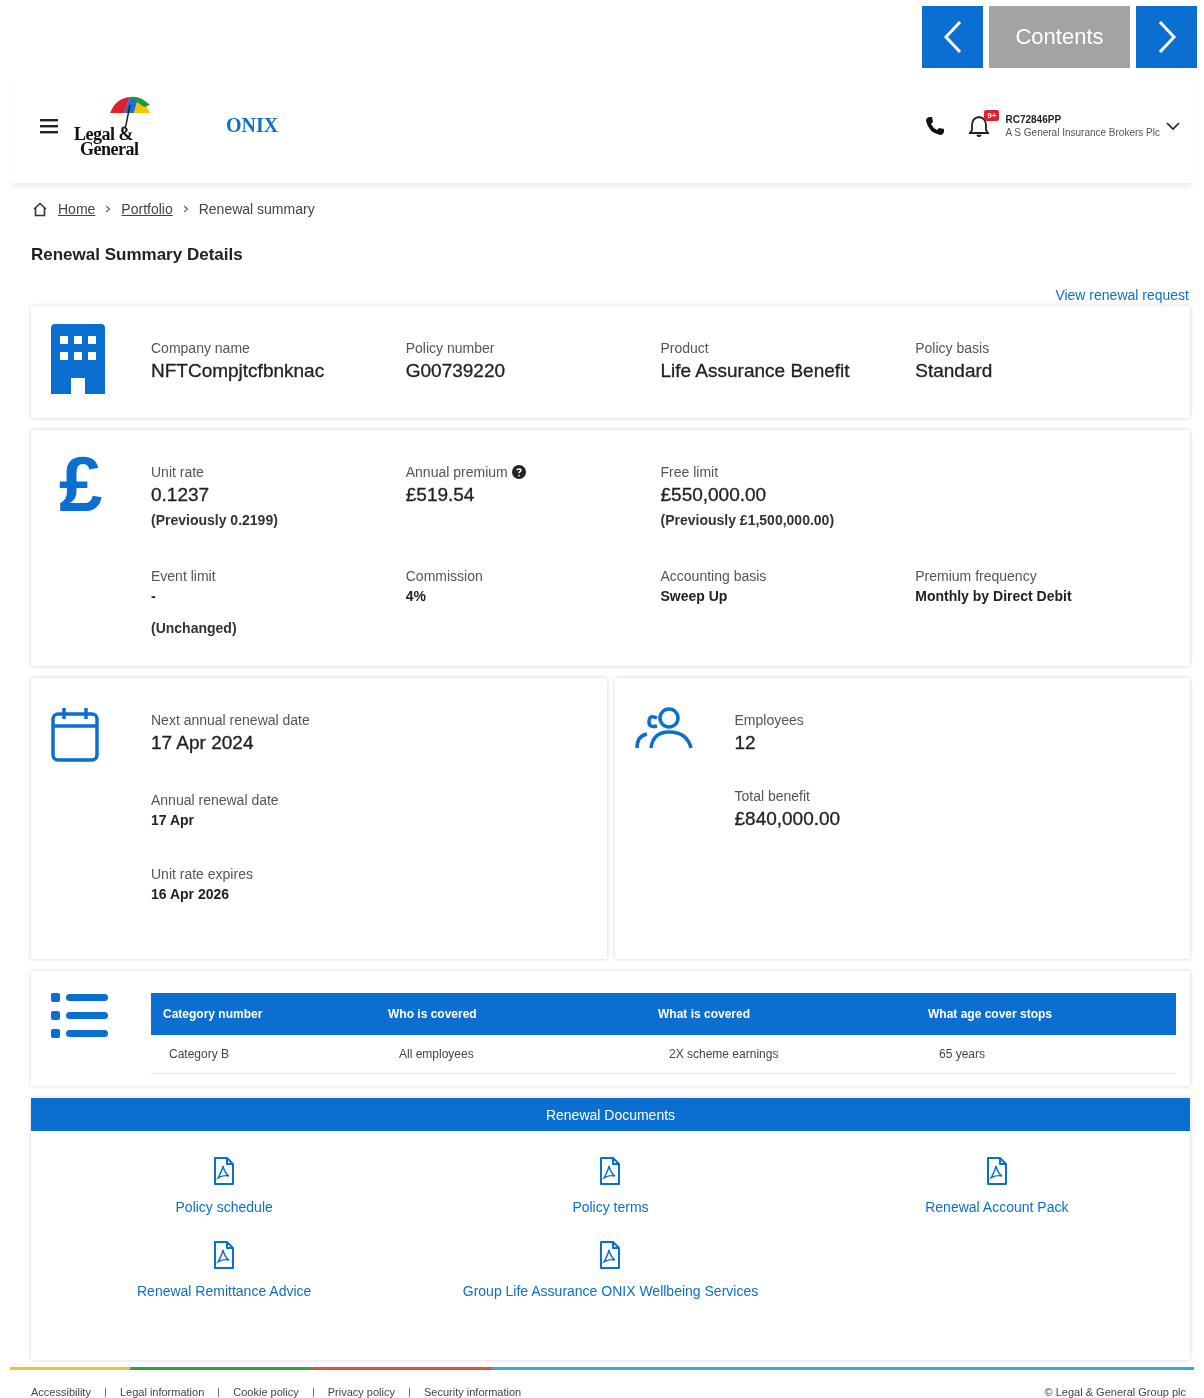 Image resolution: width=1204 pixels, height=1398 pixels. What do you see at coordinates (215, 520) in the screenshot?
I see `field-note: (Previously 0.2199)` at bounding box center [215, 520].